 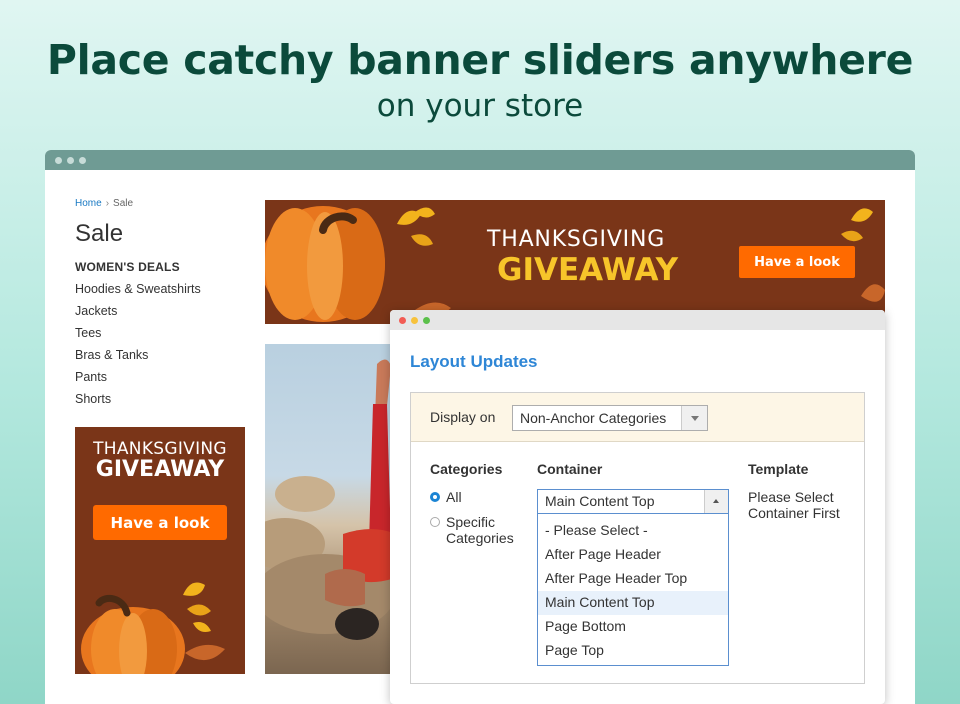 I want to click on yoga-photo, so click(x=330, y=509).